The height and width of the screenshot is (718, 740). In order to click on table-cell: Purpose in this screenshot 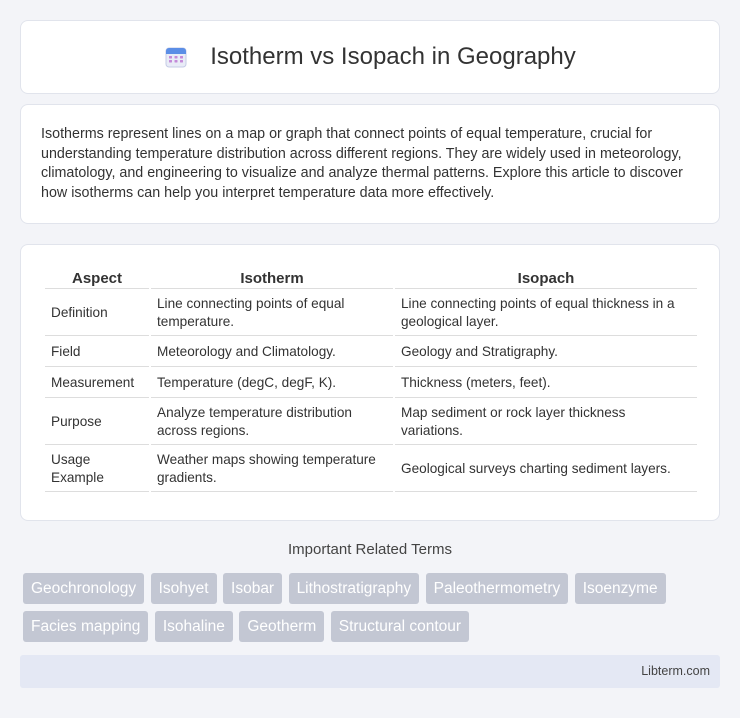, I will do `click(97, 422)`.